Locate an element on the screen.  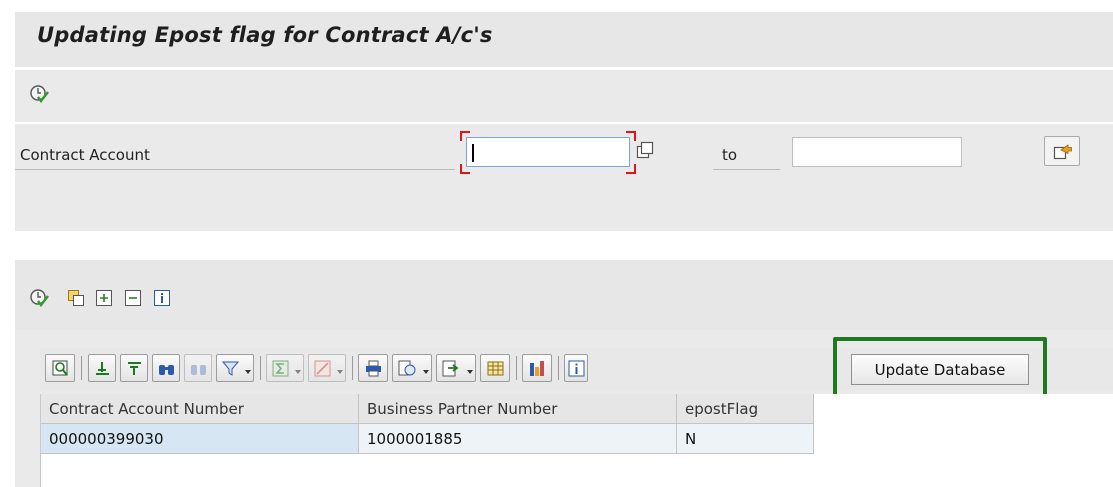
more-selection-button is located at coordinates (1062, 151).